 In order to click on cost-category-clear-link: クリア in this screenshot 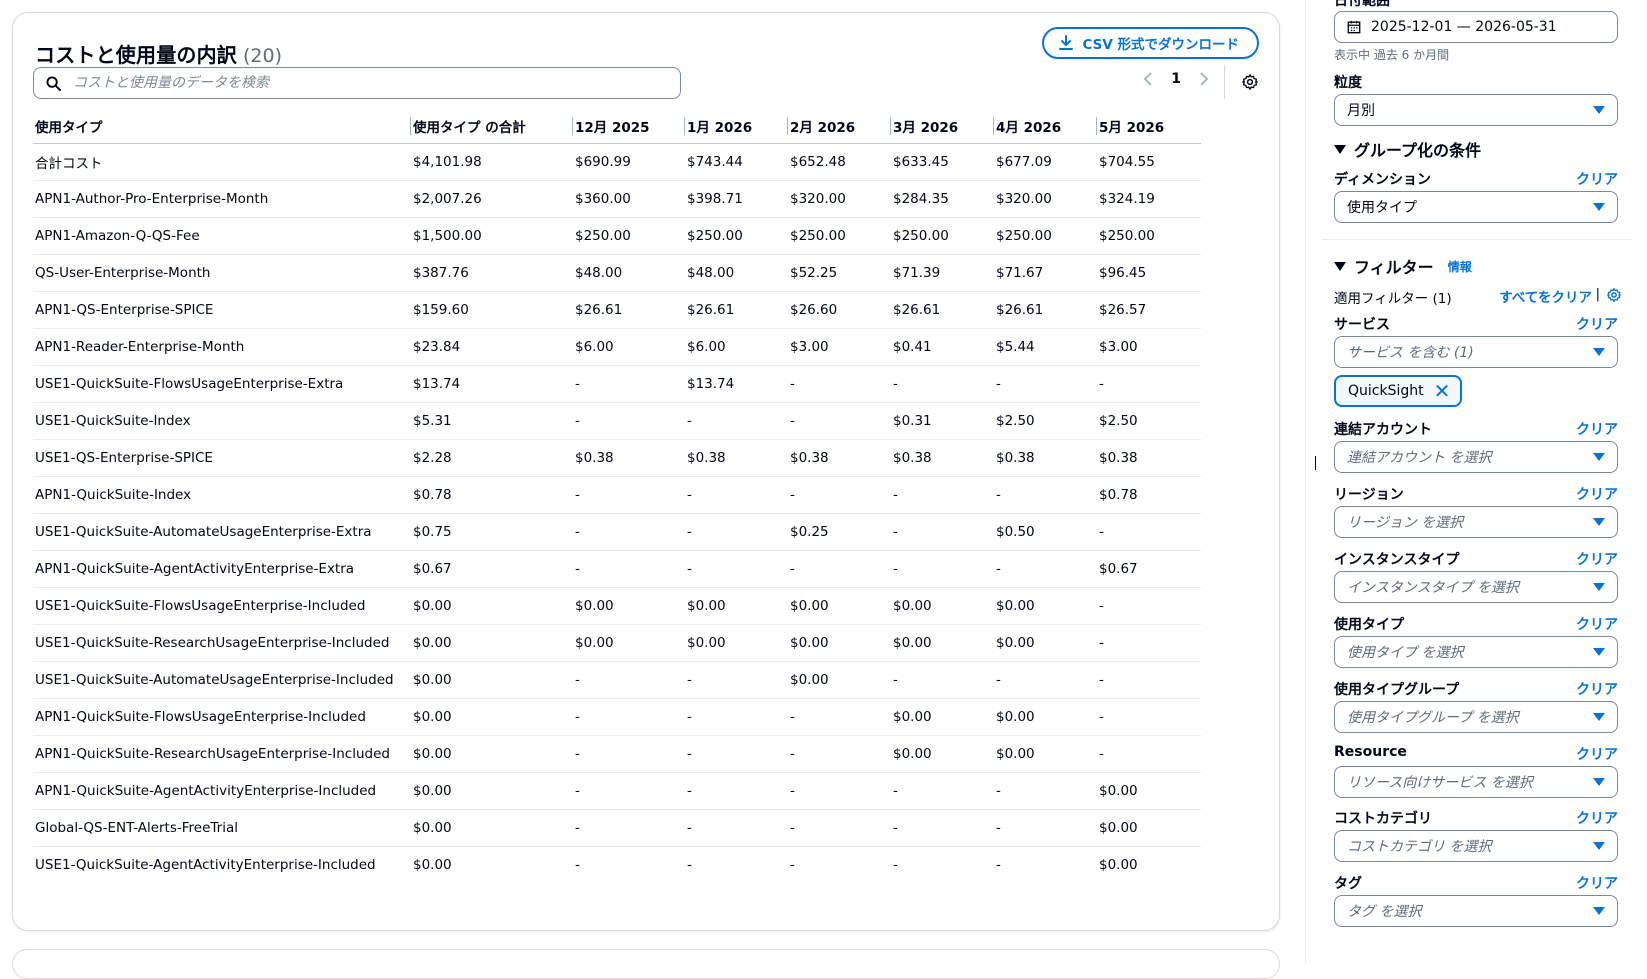, I will do `click(1597, 818)`.